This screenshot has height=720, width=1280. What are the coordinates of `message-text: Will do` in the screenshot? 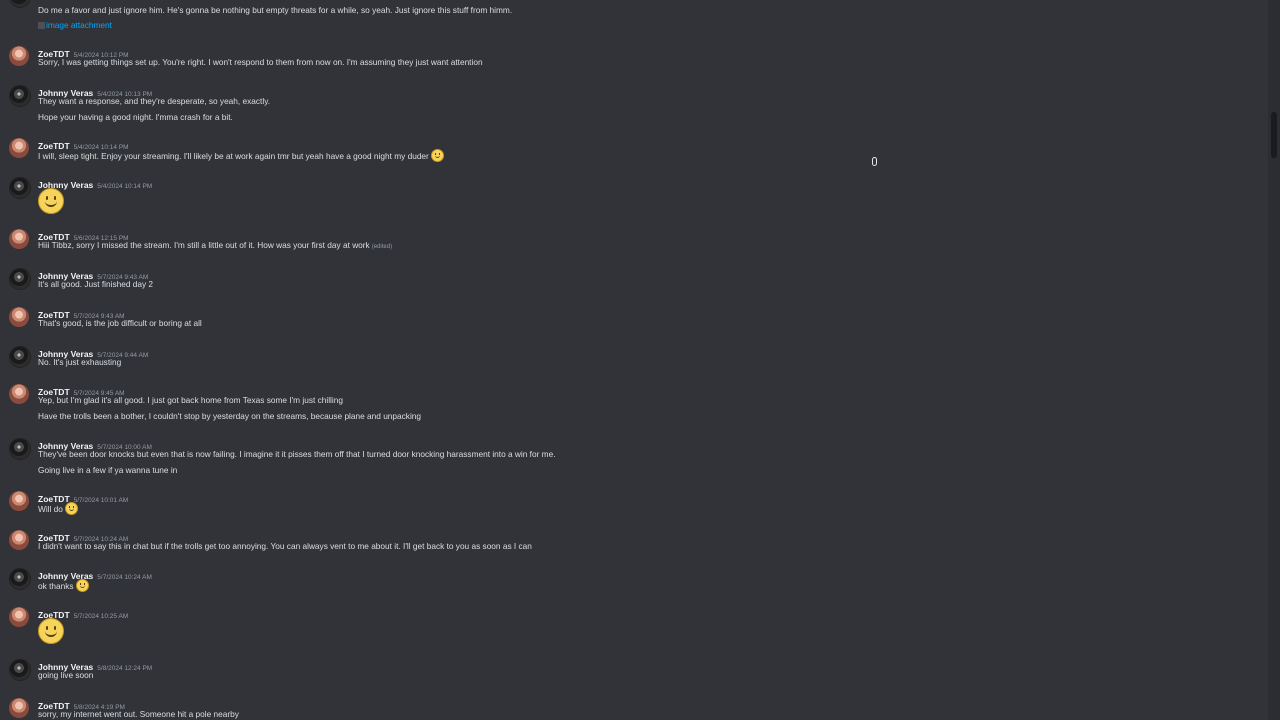 It's located at (58, 508).